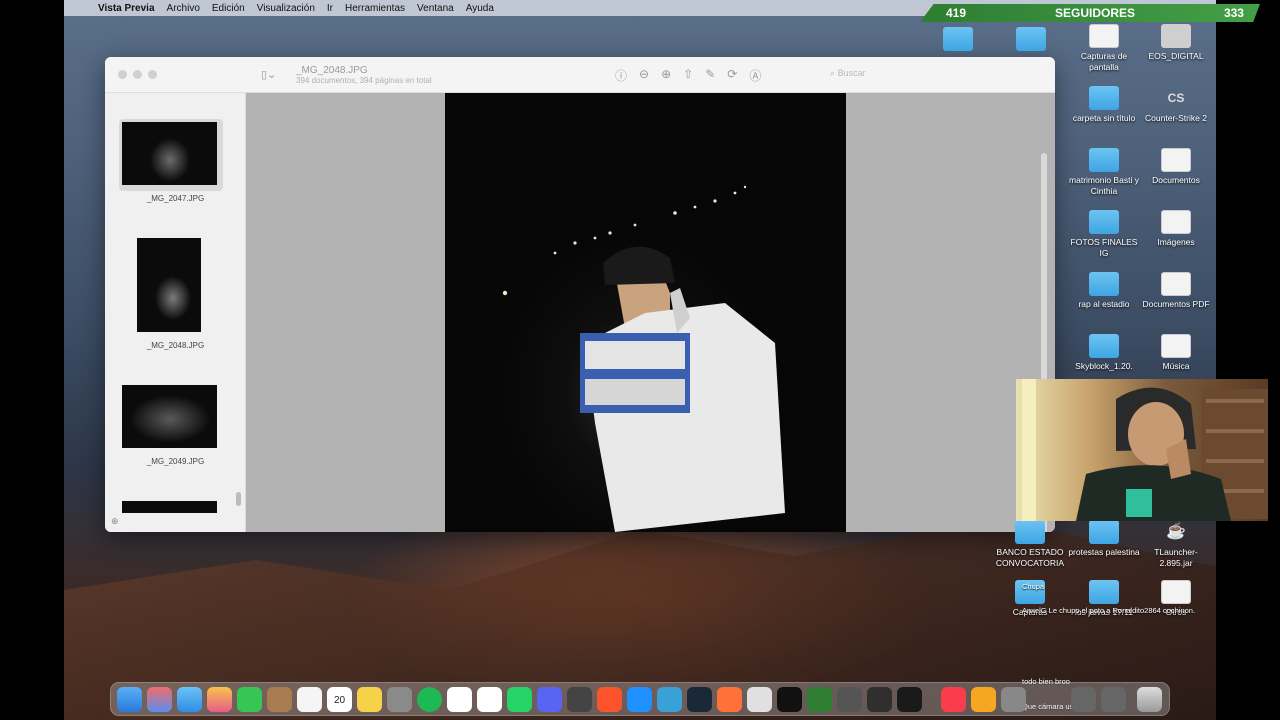  Describe the element at coordinates (249, 699) in the screenshot. I see `facetime-icon` at that location.